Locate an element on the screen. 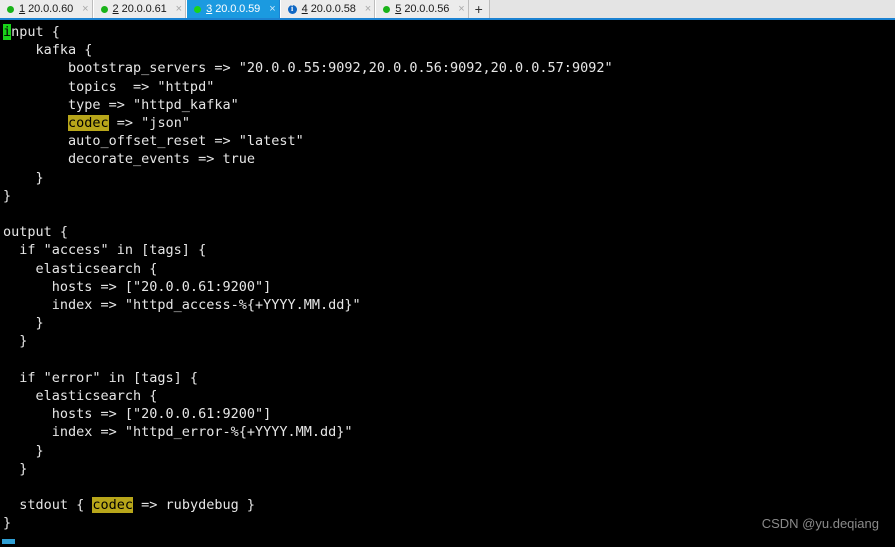 This screenshot has height=547, width=895. tab-host-label: 20.0.0.60 is located at coordinates (51, 9).